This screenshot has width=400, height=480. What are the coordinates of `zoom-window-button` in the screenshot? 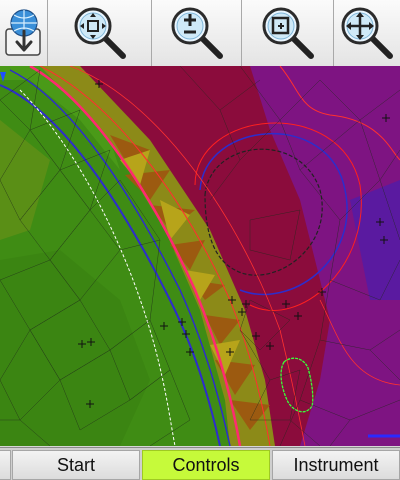 It's located at (288, 33).